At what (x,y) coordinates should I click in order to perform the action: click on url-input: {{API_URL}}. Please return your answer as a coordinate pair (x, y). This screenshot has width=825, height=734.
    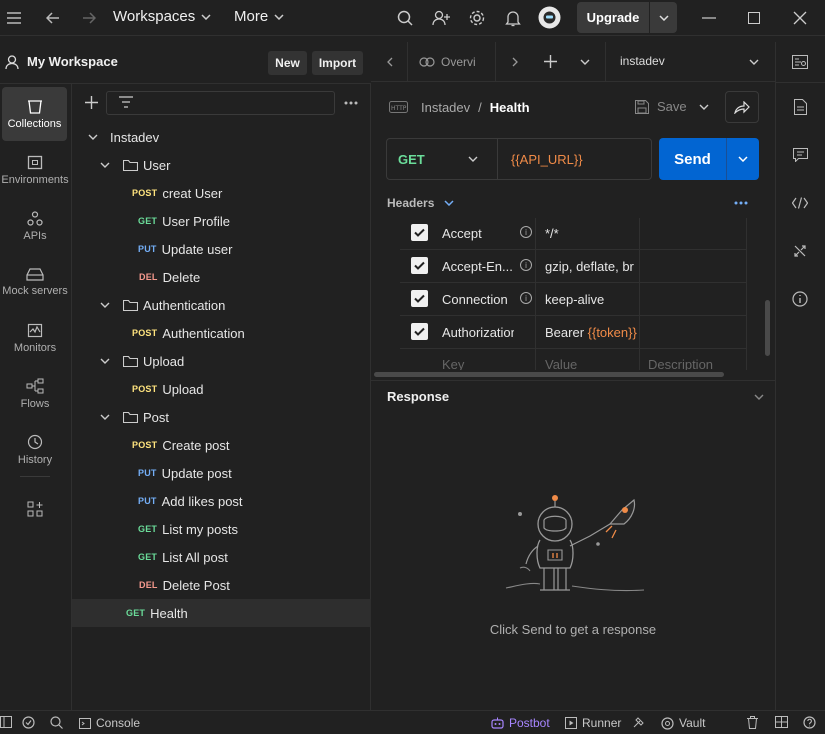
    Looking at the image, I should click on (547, 159).